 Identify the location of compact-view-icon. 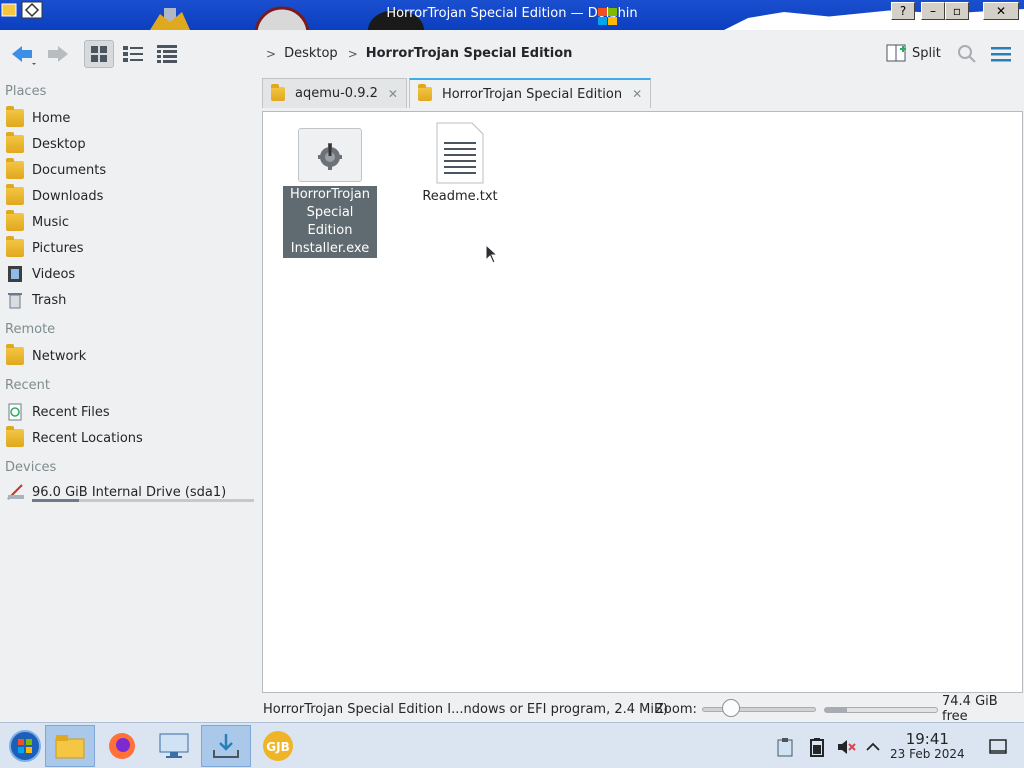
(133, 54).